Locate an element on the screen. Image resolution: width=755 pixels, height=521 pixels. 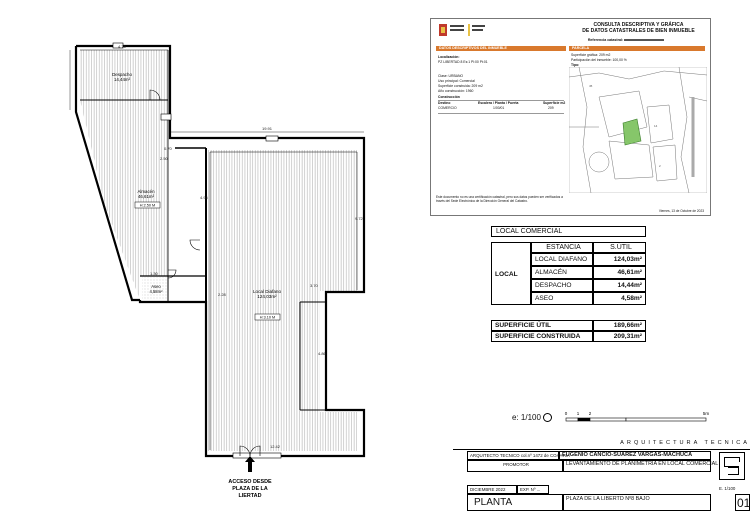
svg-text: ACCESO DESDE is located at coordinates (250, 482).